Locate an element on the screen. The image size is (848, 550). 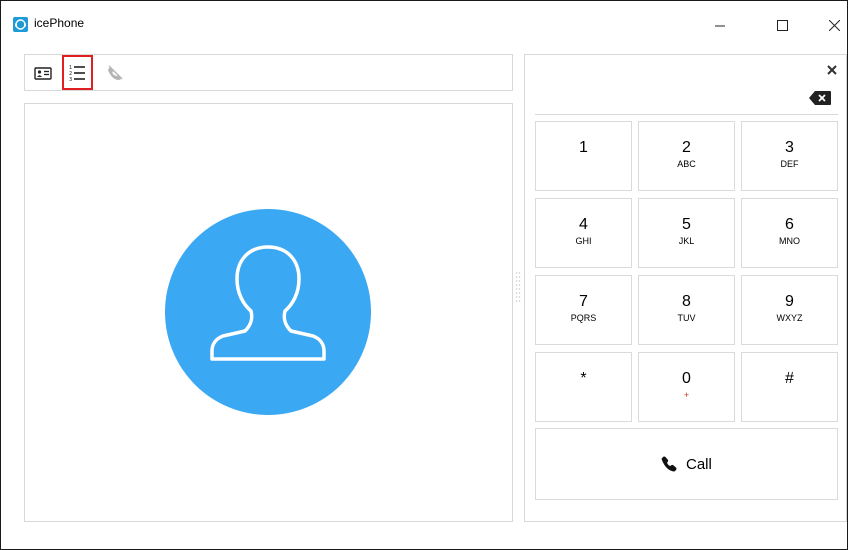
dial-key-6: 6 MNO is located at coordinates (789, 233).